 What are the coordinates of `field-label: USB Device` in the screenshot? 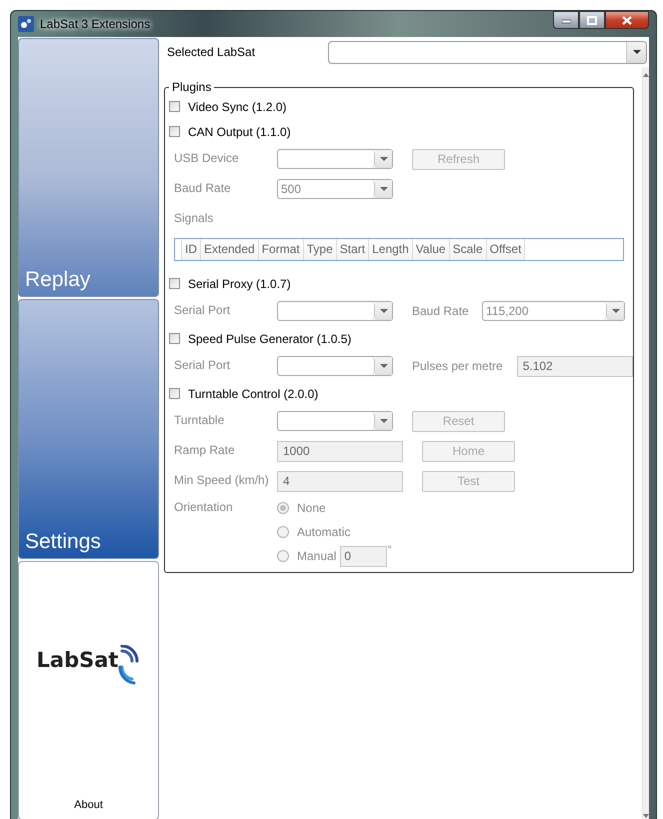 It's located at (207, 157).